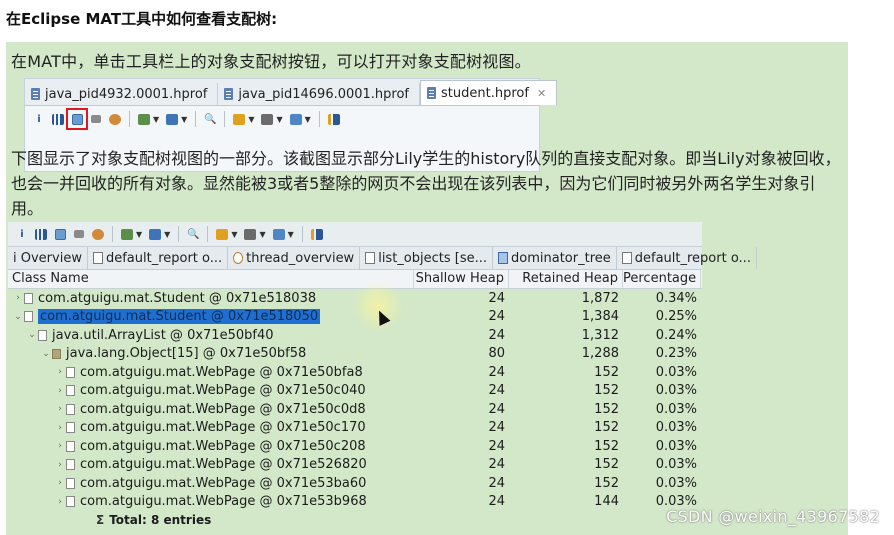  What do you see at coordinates (319, 94) in the screenshot?
I see `editor-tab-2: java_pid14696.0001.hprof` at bounding box center [319, 94].